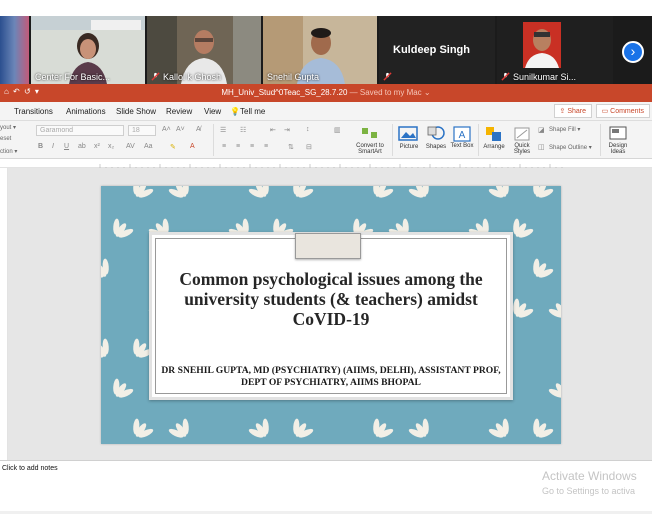  What do you see at coordinates (252, 146) in the screenshot?
I see `align-right-icon: ≡` at bounding box center [252, 146].